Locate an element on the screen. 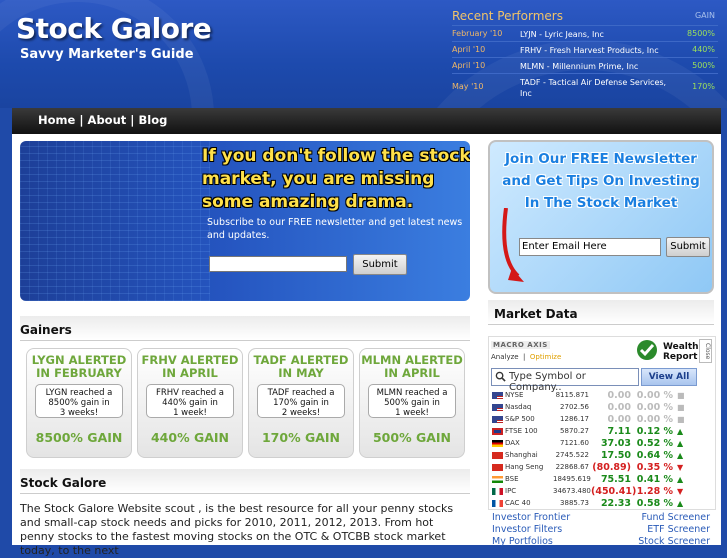  index-name: NYSE is located at coordinates (514, 395).